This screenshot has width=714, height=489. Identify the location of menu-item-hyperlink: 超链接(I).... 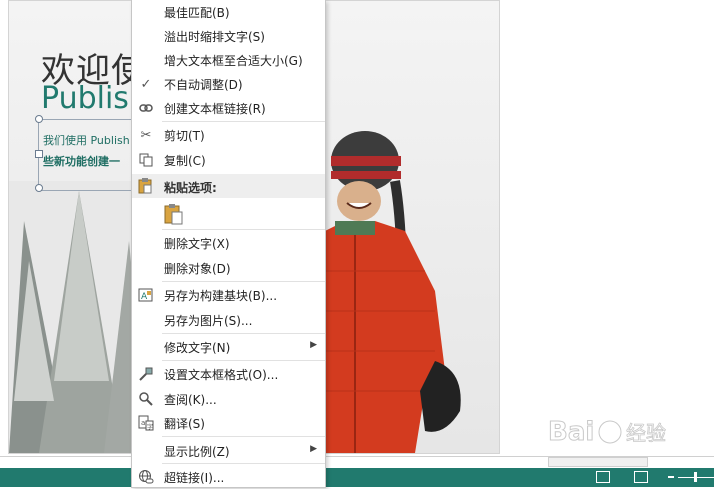
(228, 477).